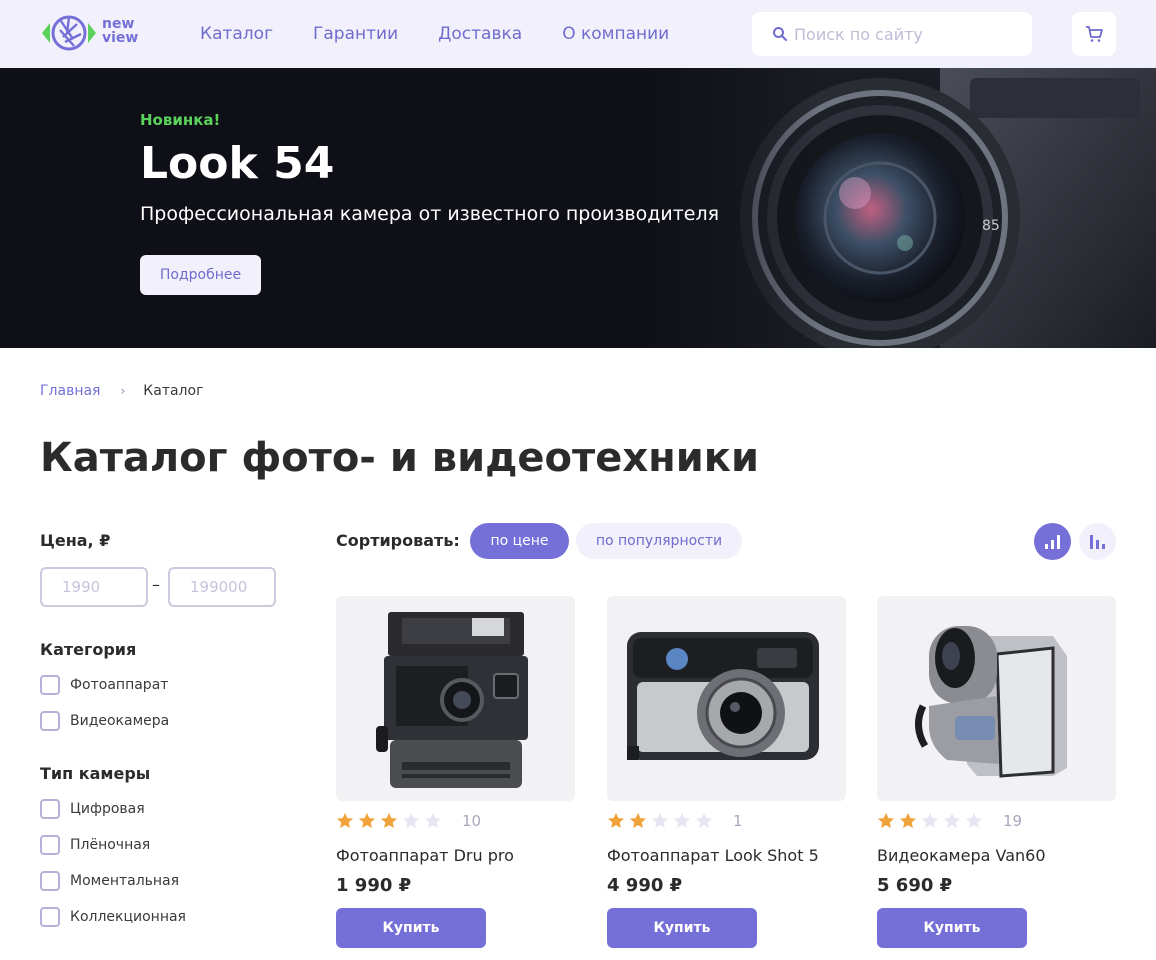 The width and height of the screenshot is (1156, 960). Describe the element at coordinates (70, 391) in the screenshot. I see `breadcrumb-home: Главная` at that location.